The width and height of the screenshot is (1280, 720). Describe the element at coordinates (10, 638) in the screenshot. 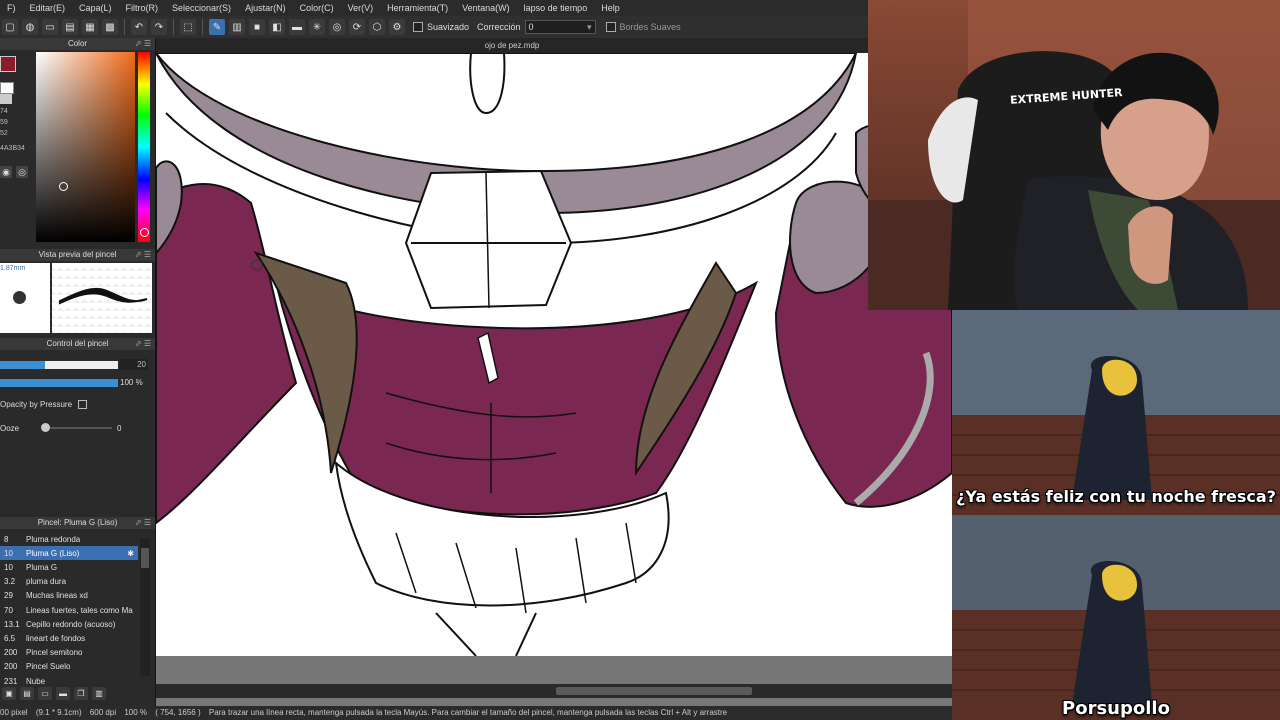

I see `brush-size: 6.5` at that location.